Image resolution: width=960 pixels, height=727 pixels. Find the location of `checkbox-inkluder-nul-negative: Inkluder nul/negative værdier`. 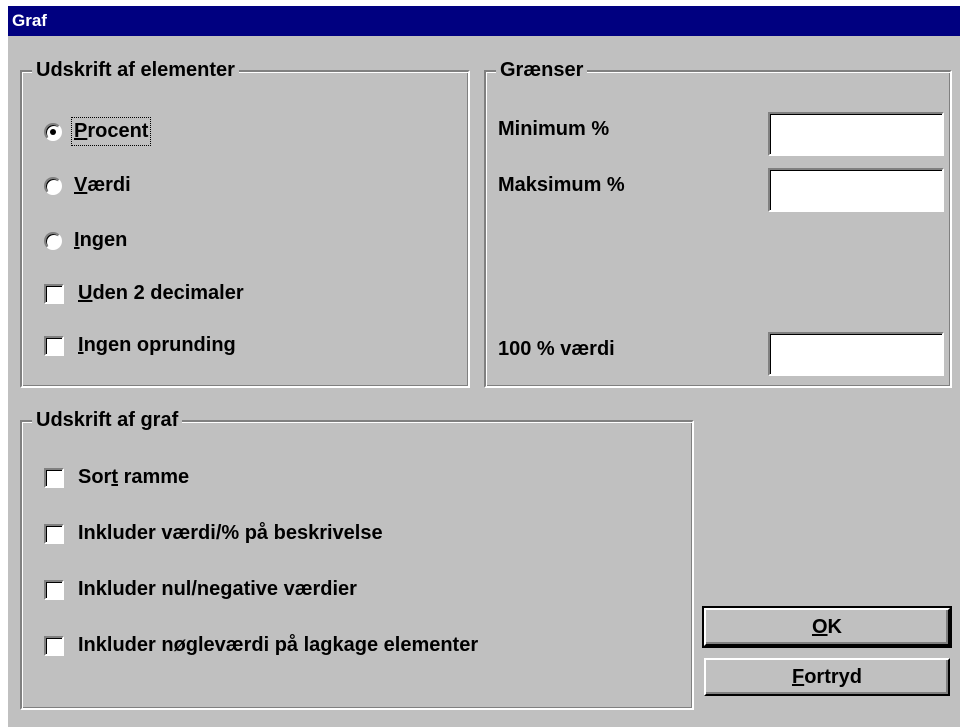

checkbox-inkluder-nul-negative: Inkluder nul/negative værdier is located at coordinates (200, 589).